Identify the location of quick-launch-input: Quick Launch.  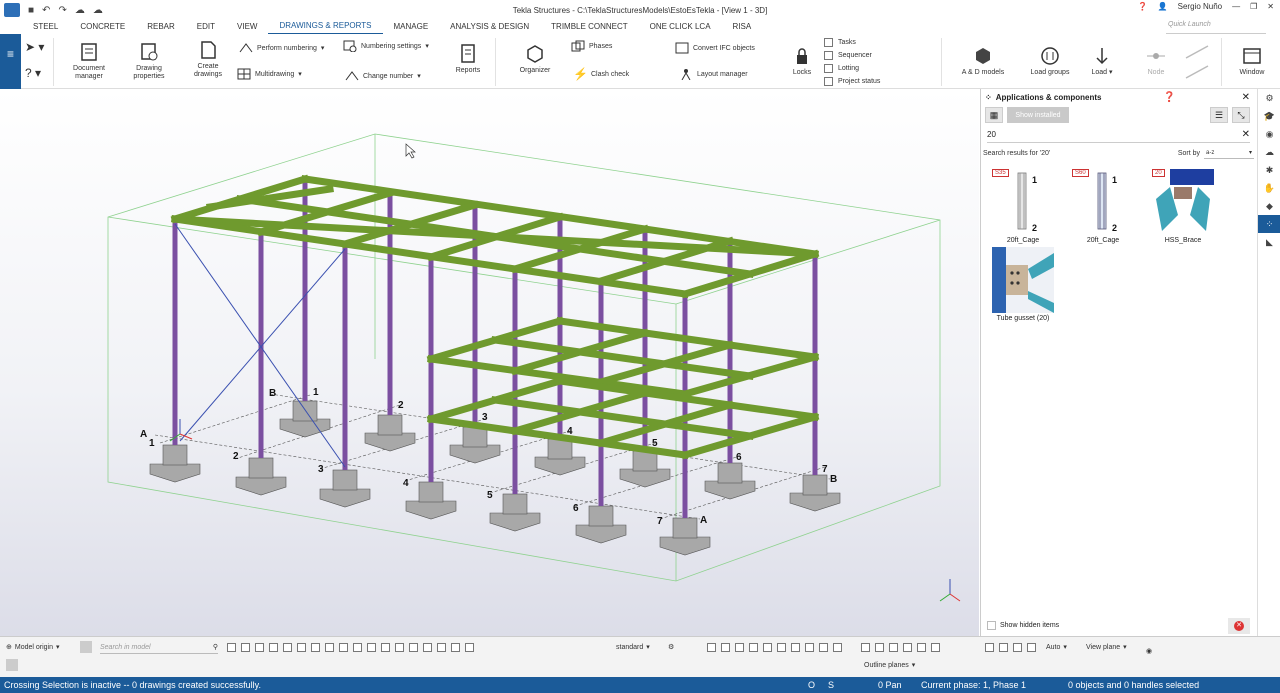
(1216, 27).